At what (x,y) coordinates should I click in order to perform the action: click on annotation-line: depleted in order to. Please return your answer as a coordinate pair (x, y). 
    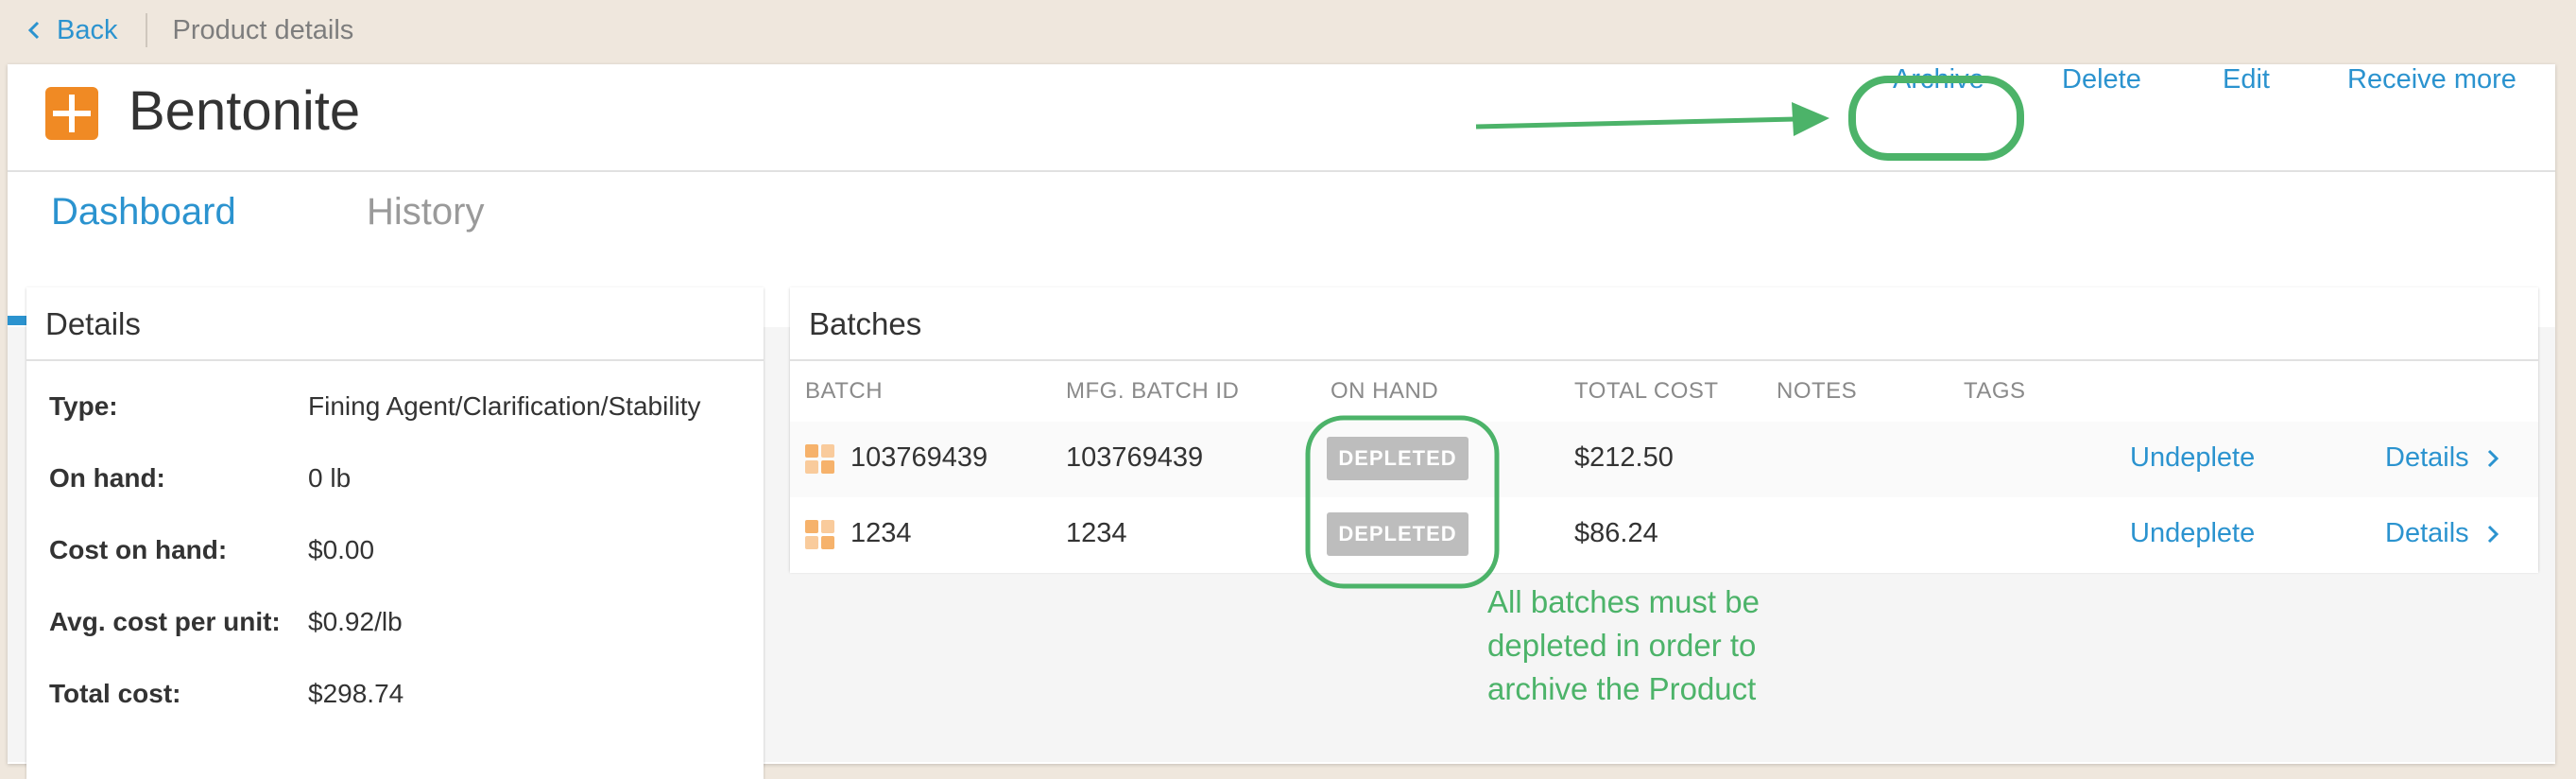
    Looking at the image, I should click on (1622, 645).